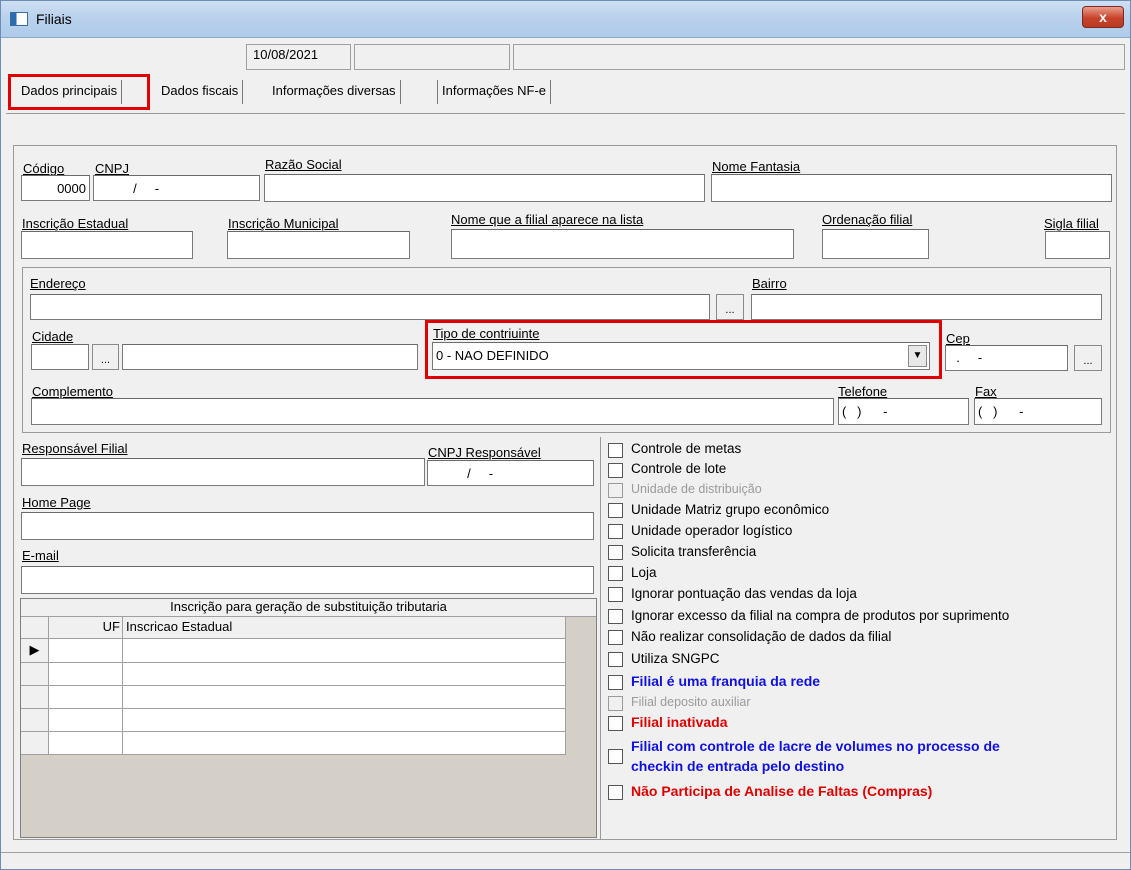 This screenshot has width=1131, height=870. What do you see at coordinates (40, 555) in the screenshot?
I see `email-label: E-mail` at bounding box center [40, 555].